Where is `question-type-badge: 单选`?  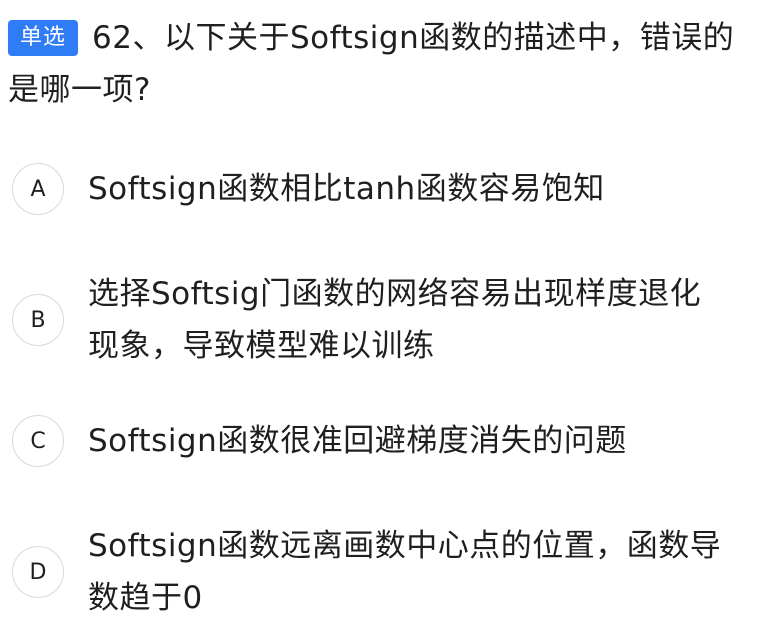 question-type-badge: 单选 is located at coordinates (43, 38).